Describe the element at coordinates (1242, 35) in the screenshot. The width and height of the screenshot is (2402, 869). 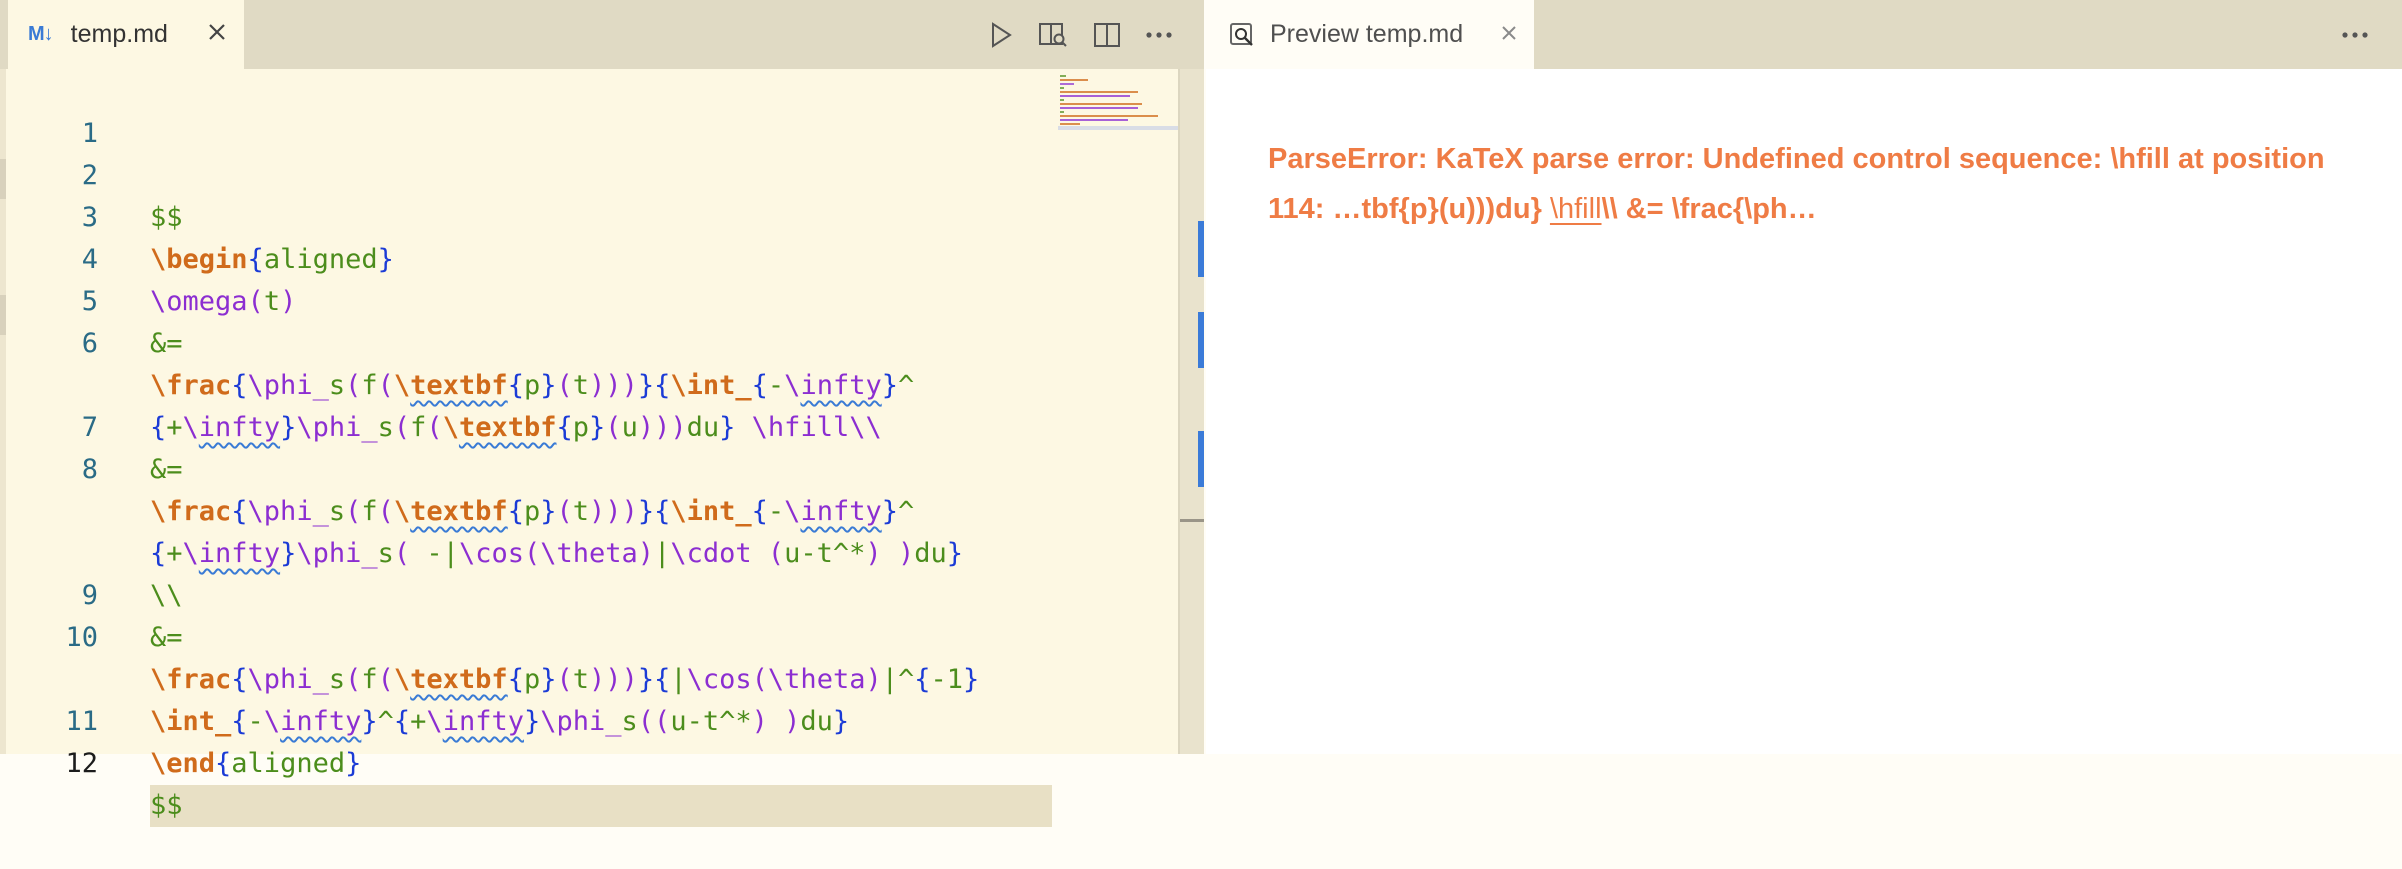
I see `preview-icon` at that location.